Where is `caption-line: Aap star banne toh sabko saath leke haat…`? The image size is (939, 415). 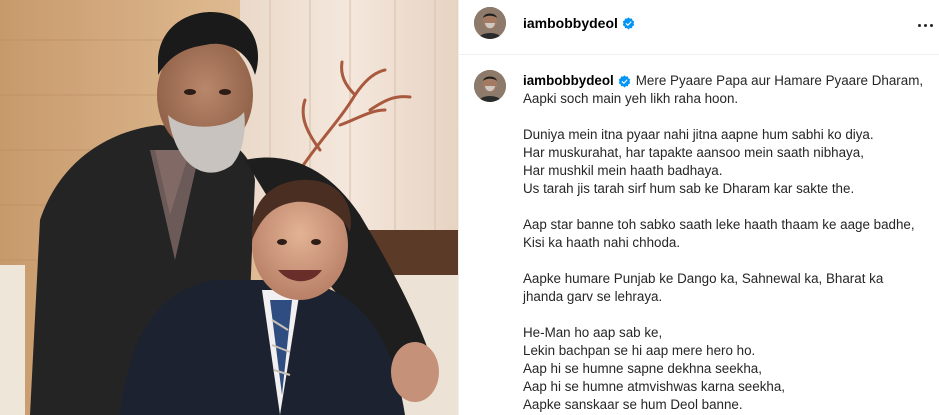 caption-line: Aap star banne toh sabko saath leke haat… is located at coordinates (719, 224).